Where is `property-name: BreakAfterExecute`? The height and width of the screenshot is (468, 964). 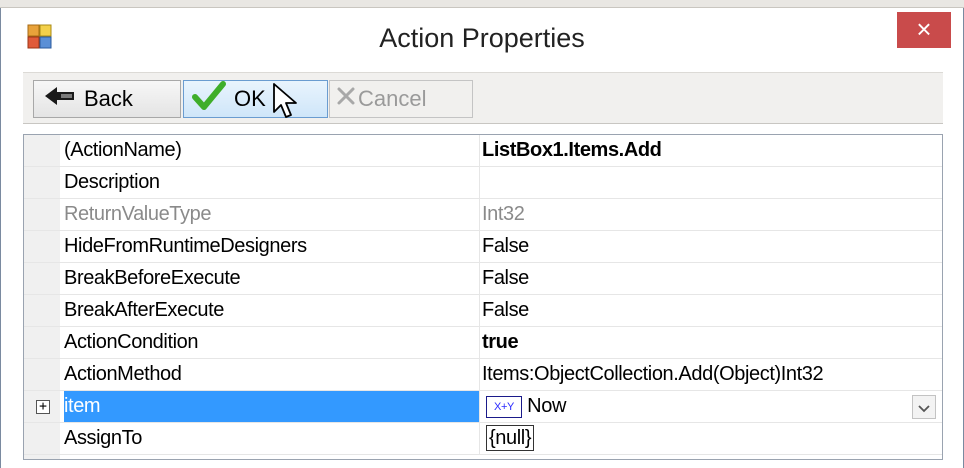 property-name: BreakAfterExecute is located at coordinates (272, 310).